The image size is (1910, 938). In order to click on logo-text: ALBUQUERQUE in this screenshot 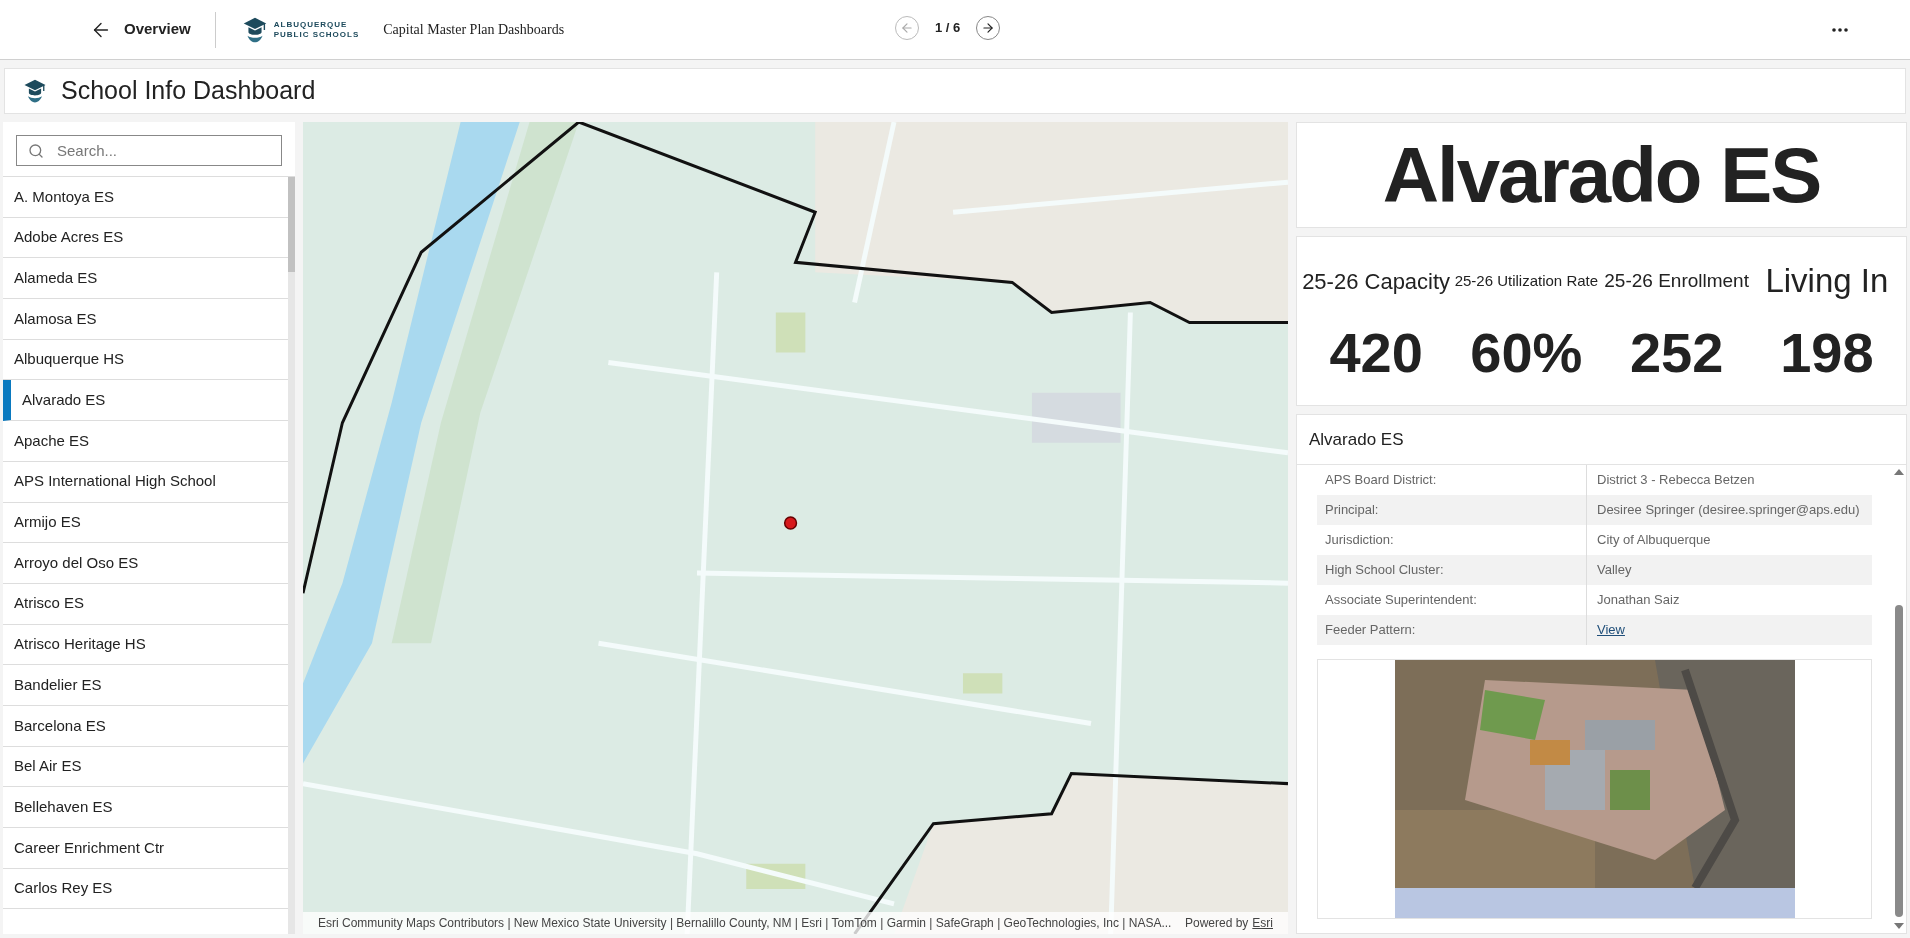, I will do `click(311, 24)`.